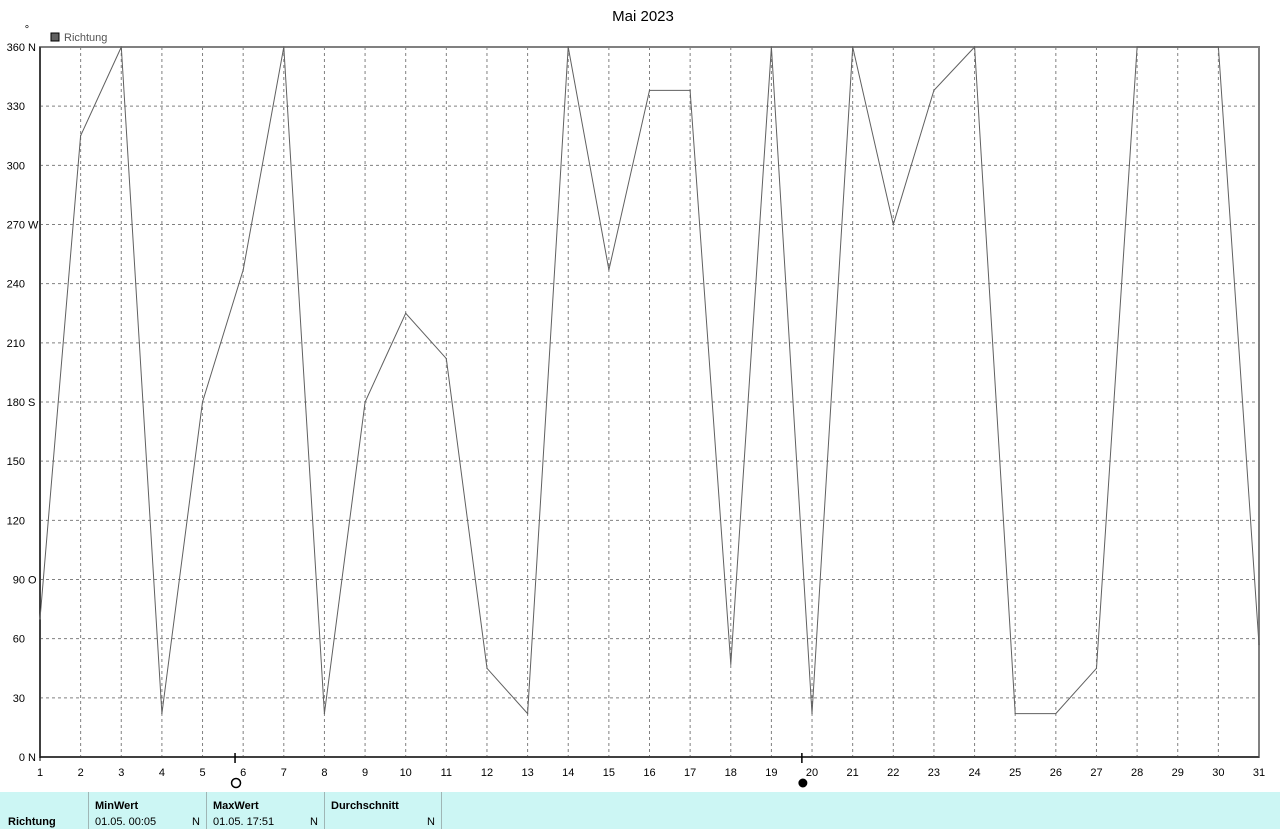 Image resolution: width=1280 pixels, height=829 pixels. I want to click on x-tick-label: 25, so click(1015, 773).